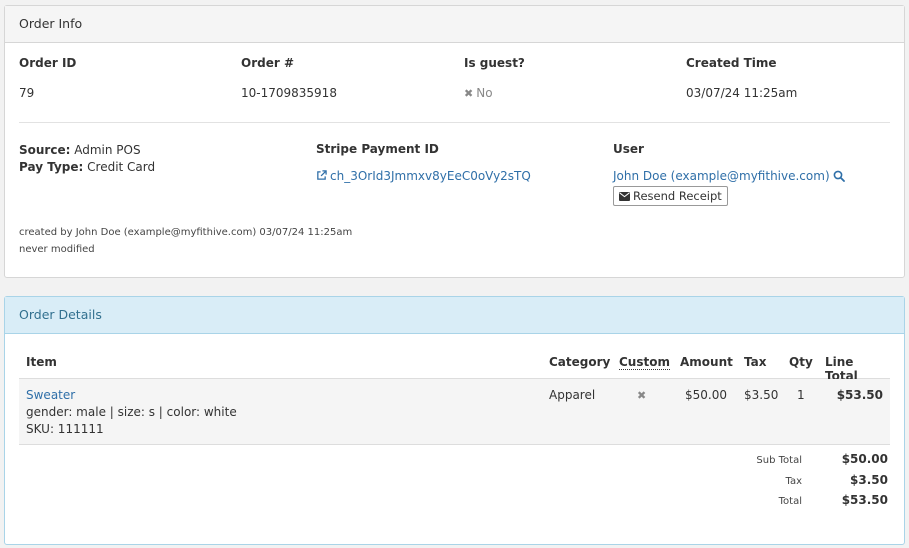  I want to click on stripe-payment-link: ch_3OrId3Jmmxv8yEeC0oVy2sTQ, so click(423, 176).